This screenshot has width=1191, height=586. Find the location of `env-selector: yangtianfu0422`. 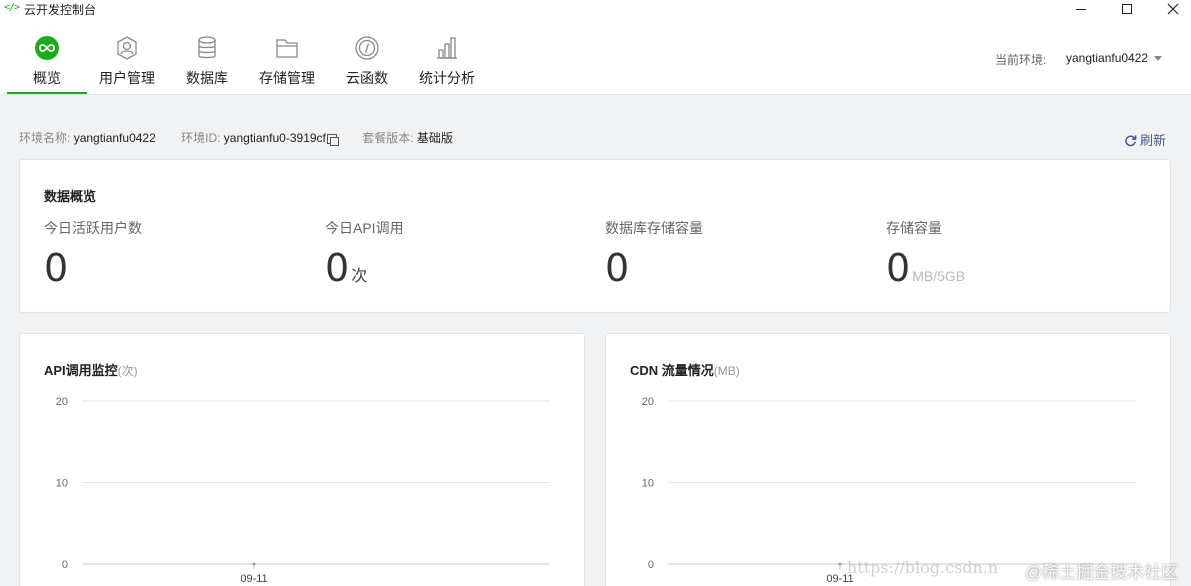

env-selector: yangtianfu0422 is located at coordinates (1114, 58).